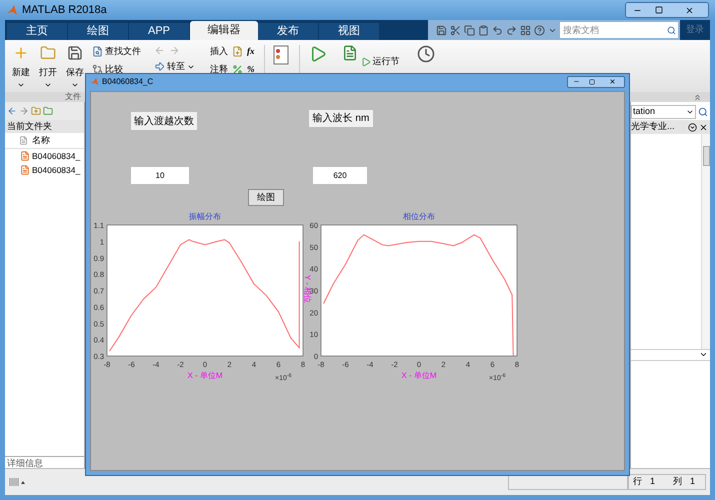  What do you see at coordinates (24, 111) in the screenshot?
I see `forward-icon` at bounding box center [24, 111].